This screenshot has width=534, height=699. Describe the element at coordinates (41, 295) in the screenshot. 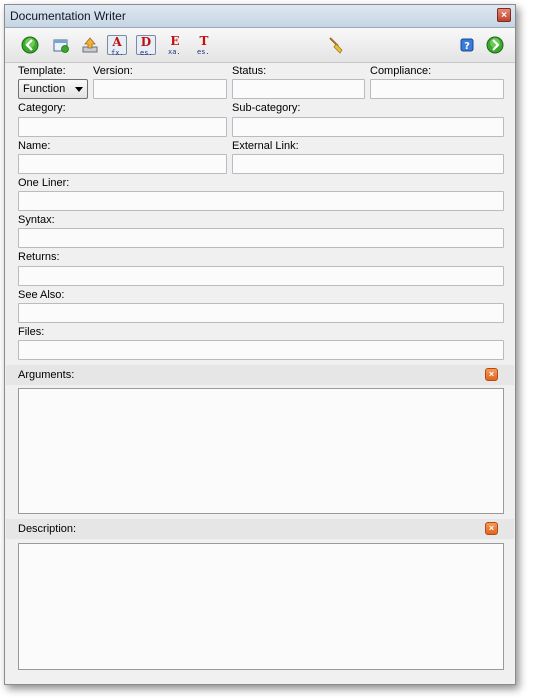

I see `see-also-label: See Also:` at that location.